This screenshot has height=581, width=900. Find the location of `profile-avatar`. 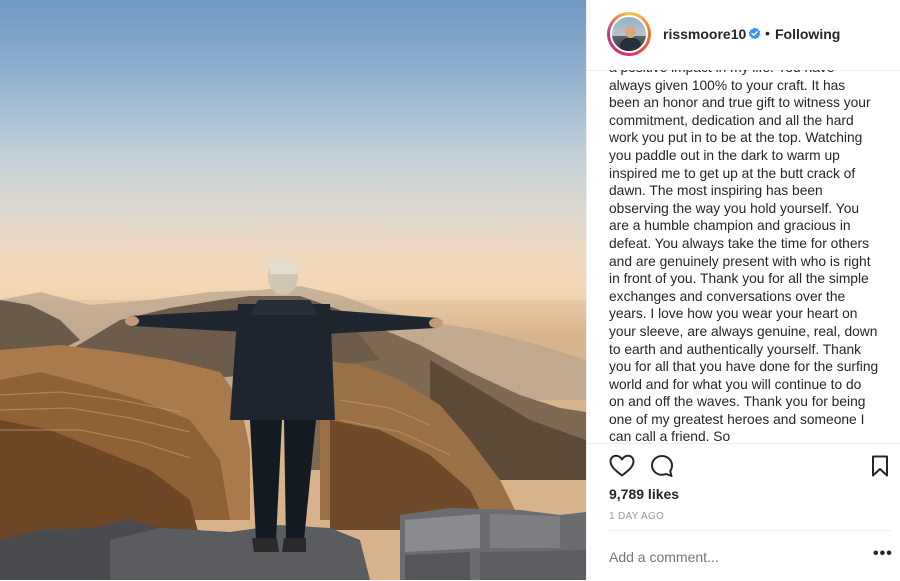

profile-avatar is located at coordinates (629, 34).